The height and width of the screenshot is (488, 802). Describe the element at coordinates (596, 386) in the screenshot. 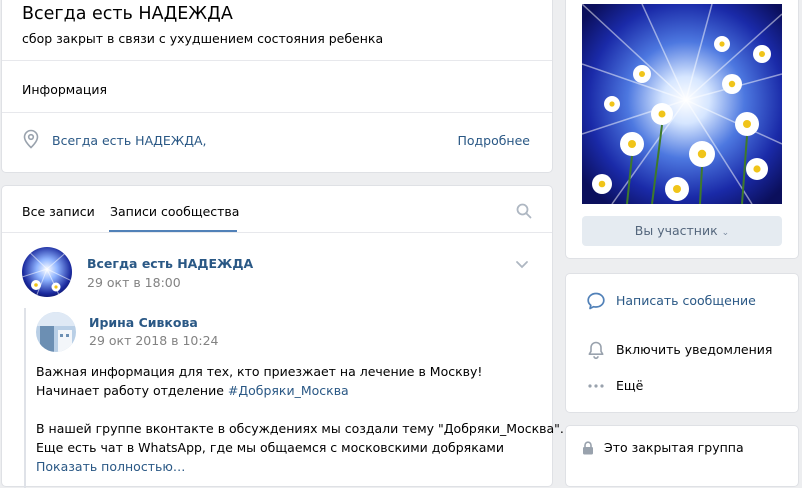

I see `more-icon` at that location.